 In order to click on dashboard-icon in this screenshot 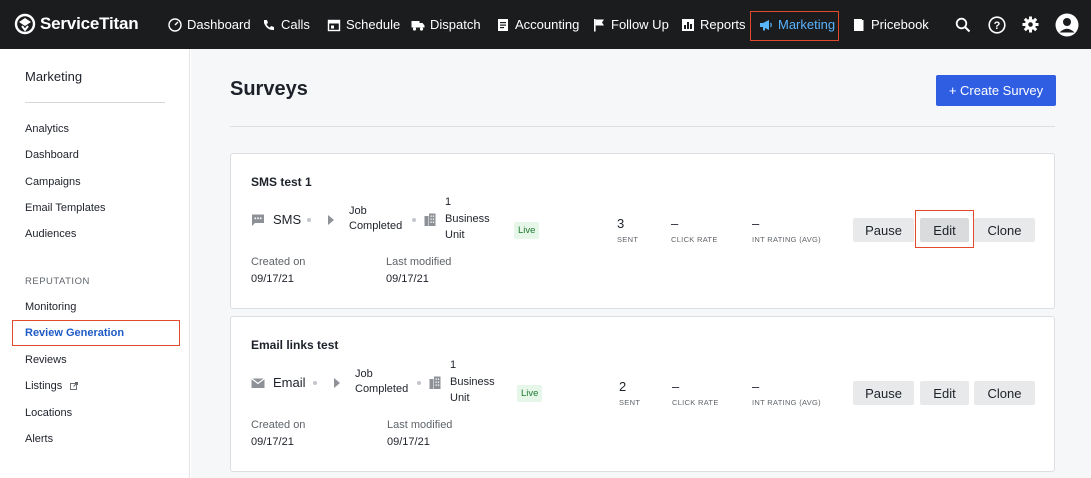, I will do `click(175, 24)`.